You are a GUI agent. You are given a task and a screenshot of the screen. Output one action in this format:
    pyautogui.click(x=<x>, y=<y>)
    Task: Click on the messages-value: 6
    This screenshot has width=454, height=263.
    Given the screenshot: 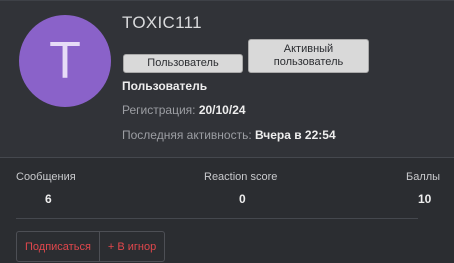 What is the action you would take?
    pyautogui.click(x=48, y=199)
    